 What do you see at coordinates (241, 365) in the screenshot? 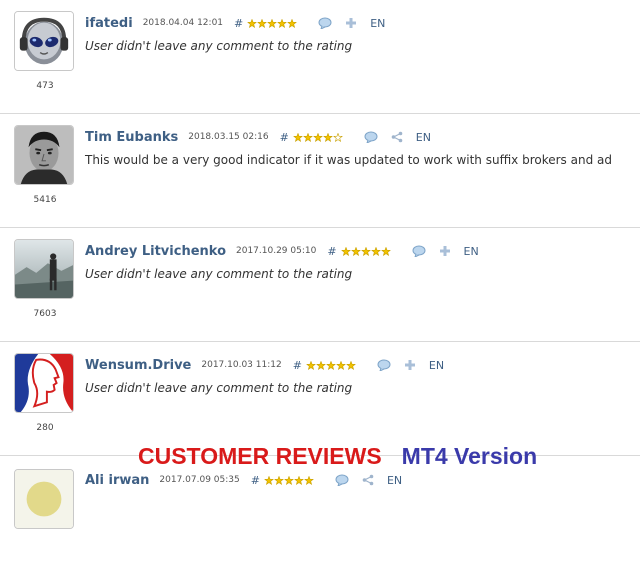
I see `review-date: 2017.10.03 11:12` at bounding box center [241, 365].